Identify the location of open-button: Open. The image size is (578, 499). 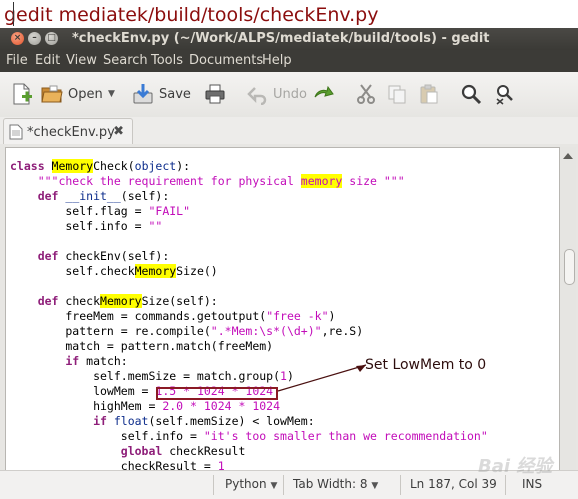
(72, 94).